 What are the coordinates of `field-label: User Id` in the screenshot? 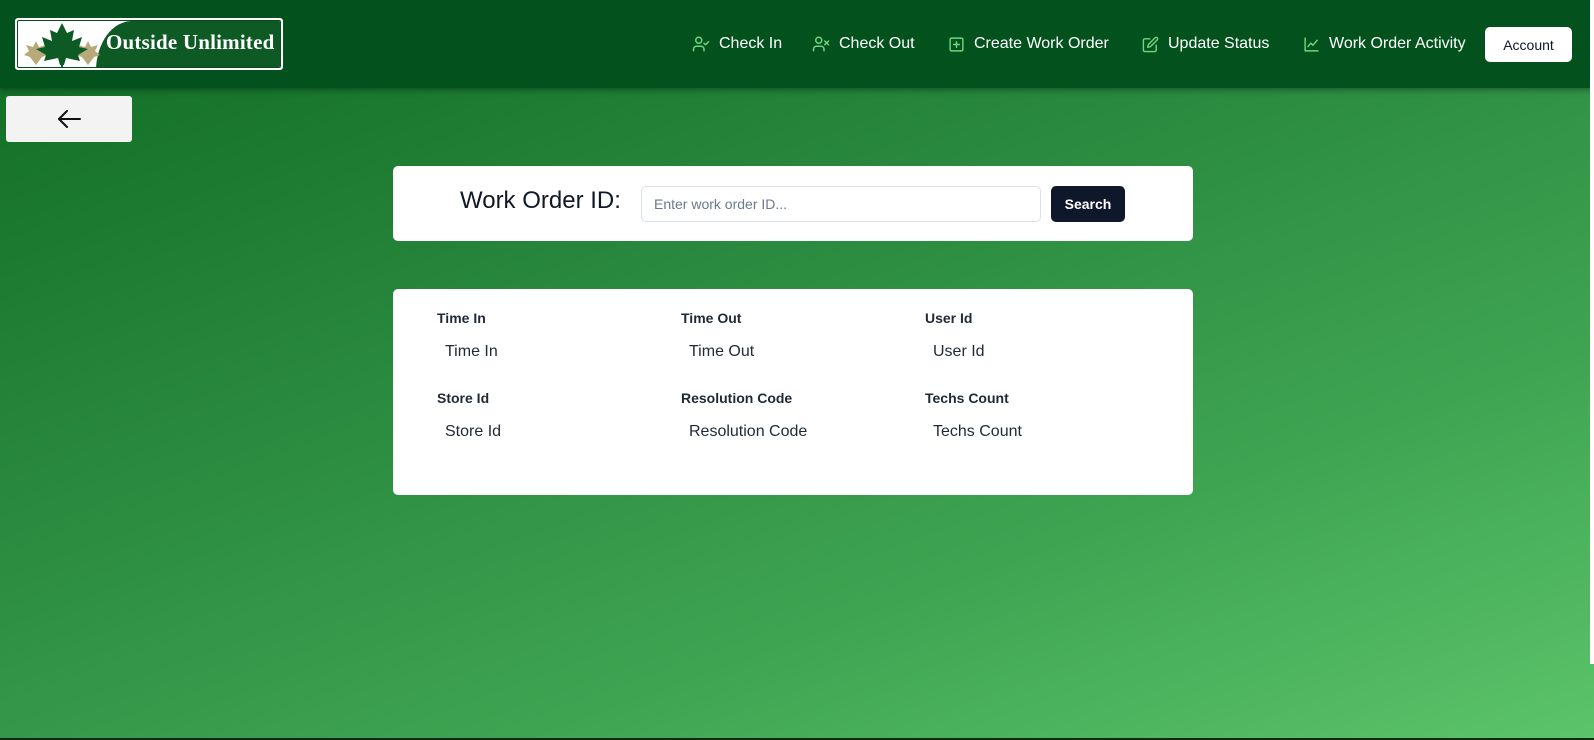 It's located at (949, 318).